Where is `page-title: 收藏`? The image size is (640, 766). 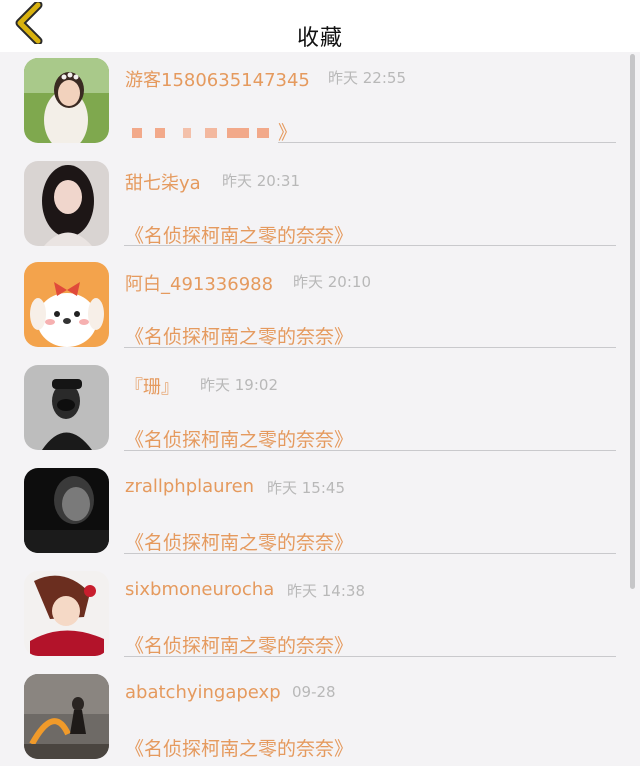 page-title: 收藏 is located at coordinates (319, 38).